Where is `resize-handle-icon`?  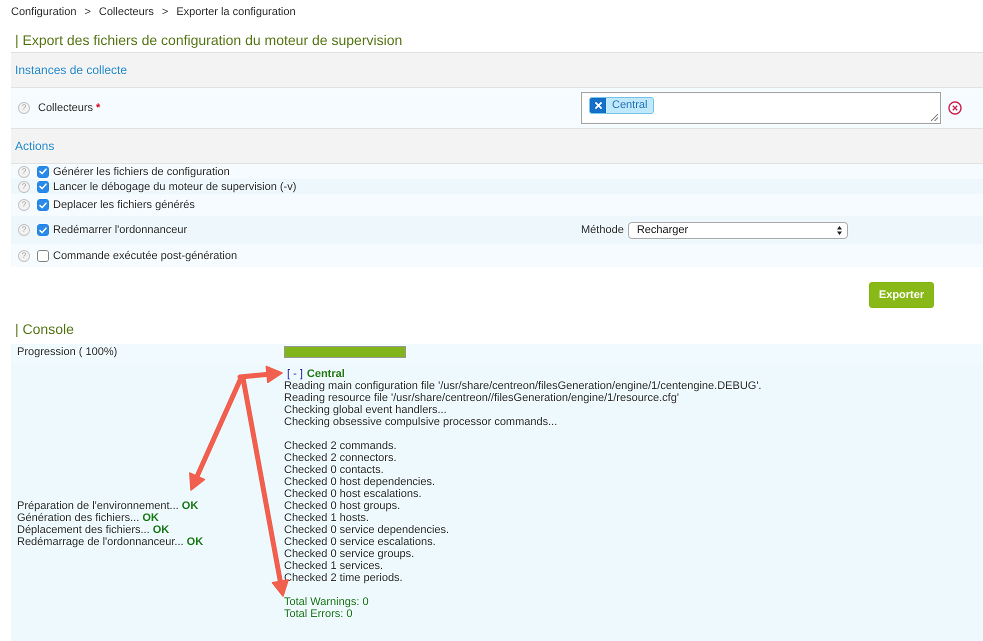 resize-handle-icon is located at coordinates (934, 117).